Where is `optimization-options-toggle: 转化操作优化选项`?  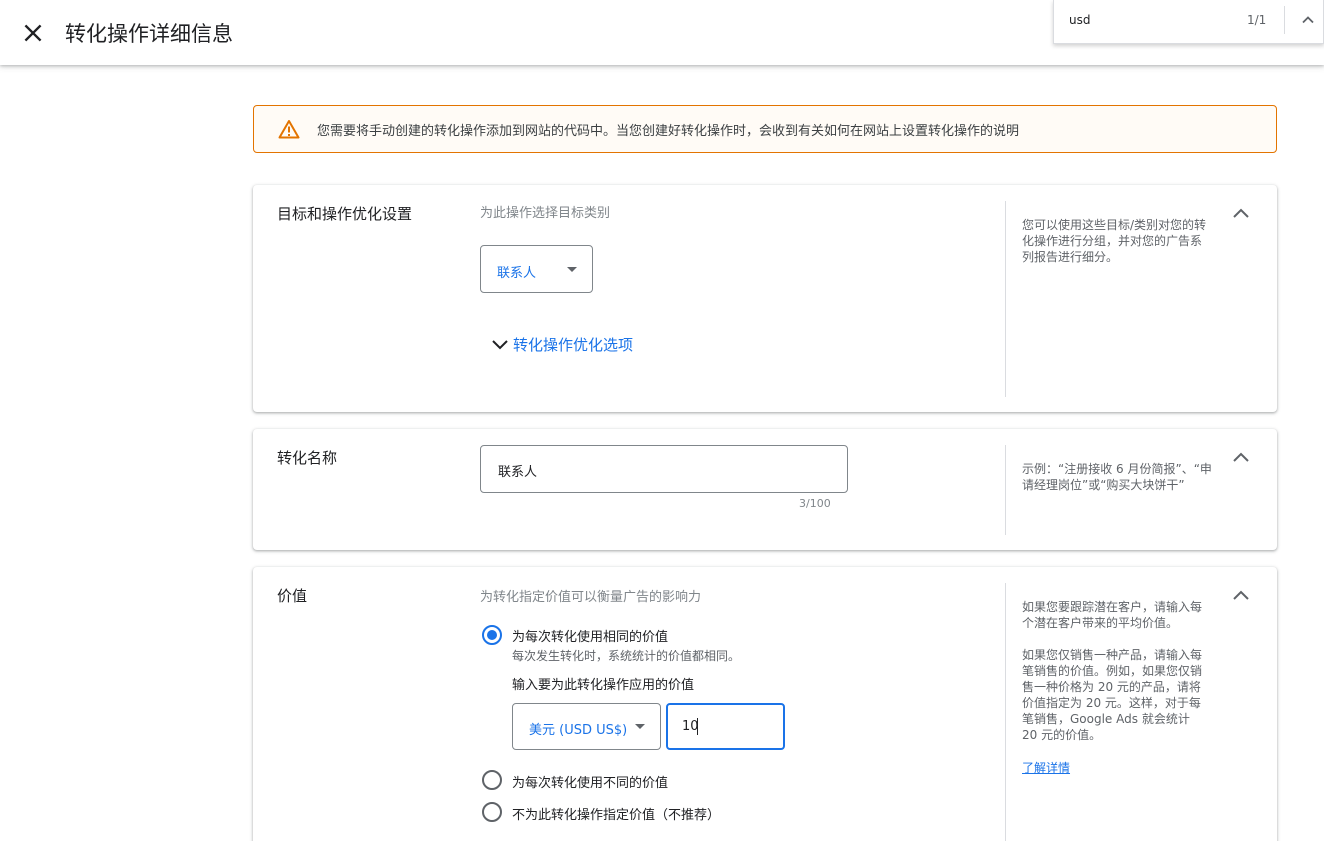
optimization-options-toggle: 转化操作优化选项 is located at coordinates (573, 344).